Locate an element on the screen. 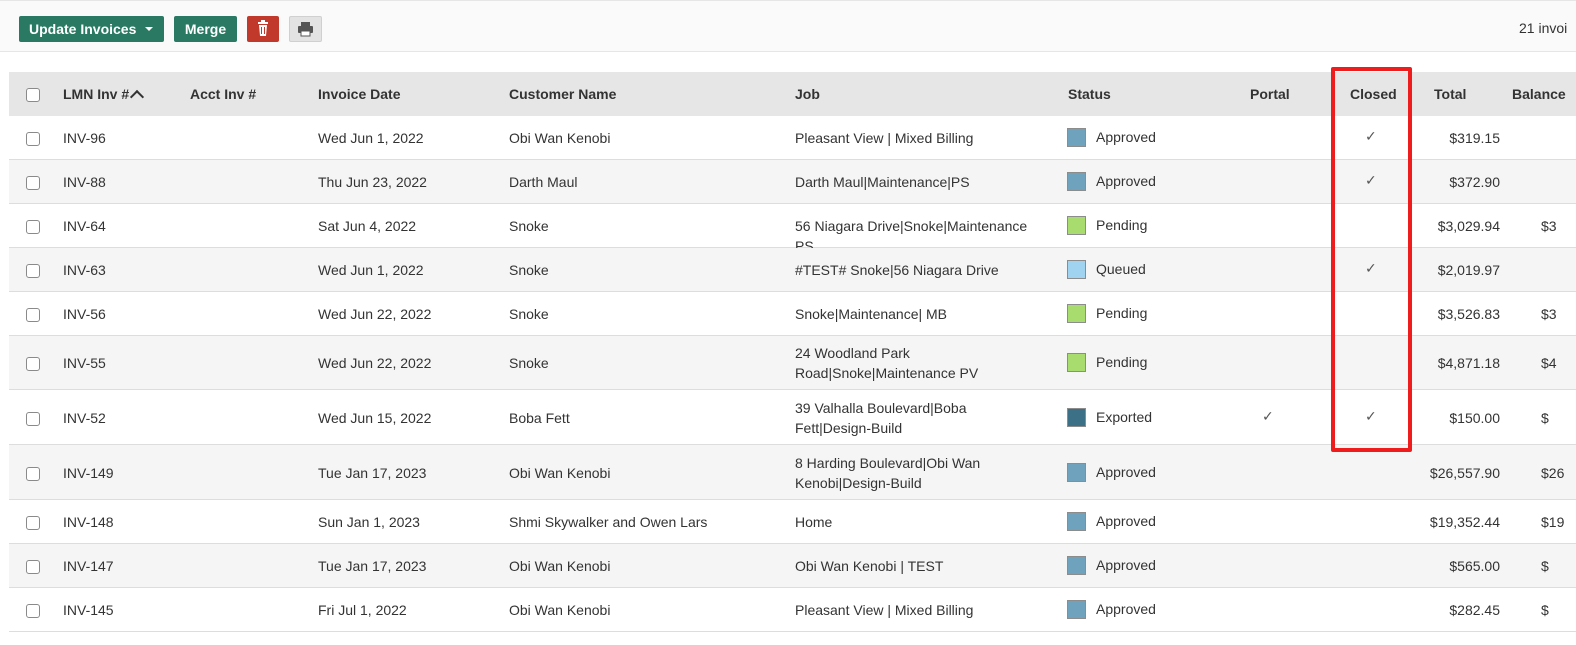 Image resolution: width=1576 pixels, height=645 pixels. printer-icon is located at coordinates (305, 29).